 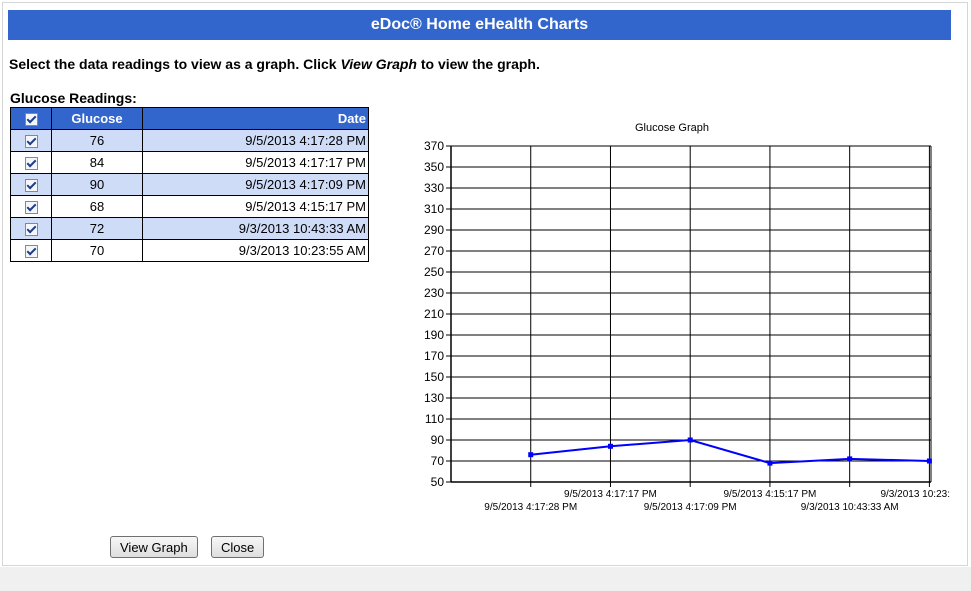 What do you see at coordinates (434, 188) in the screenshot?
I see `y-tick-label: 330` at bounding box center [434, 188].